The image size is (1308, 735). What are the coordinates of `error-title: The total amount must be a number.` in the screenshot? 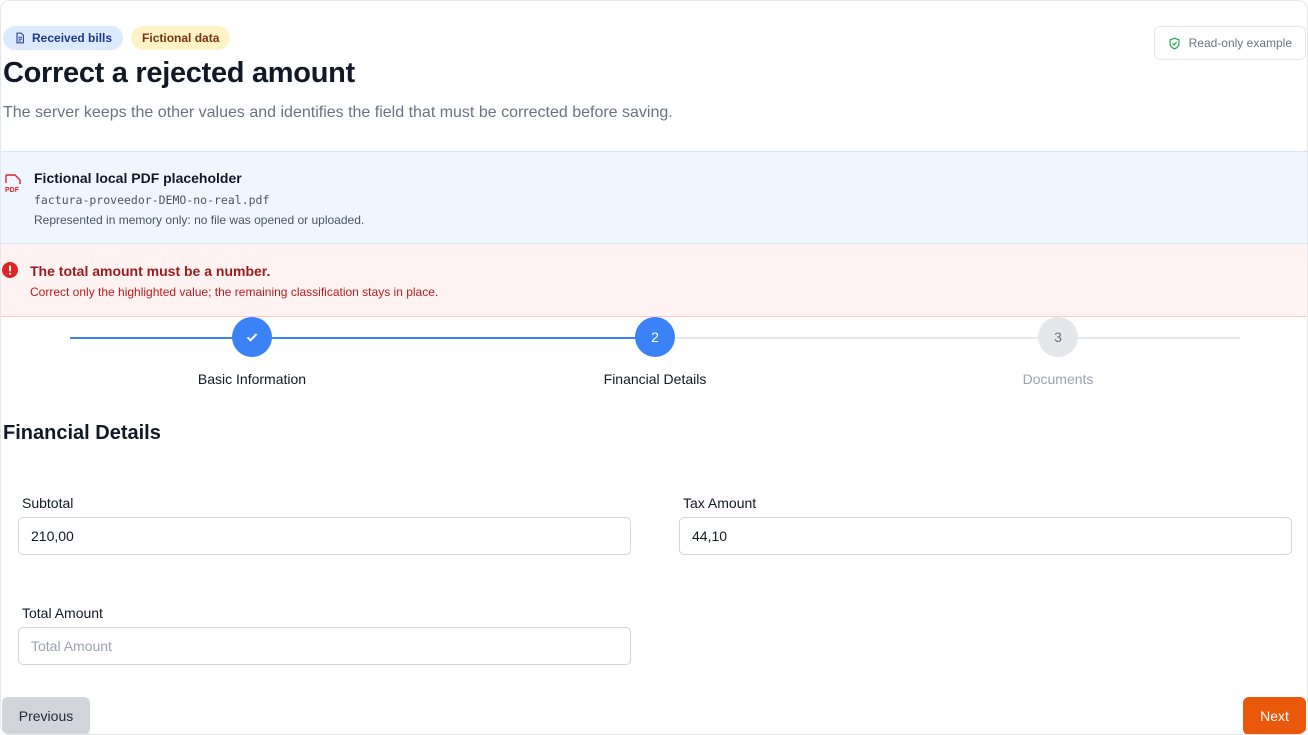 It's located at (150, 271).